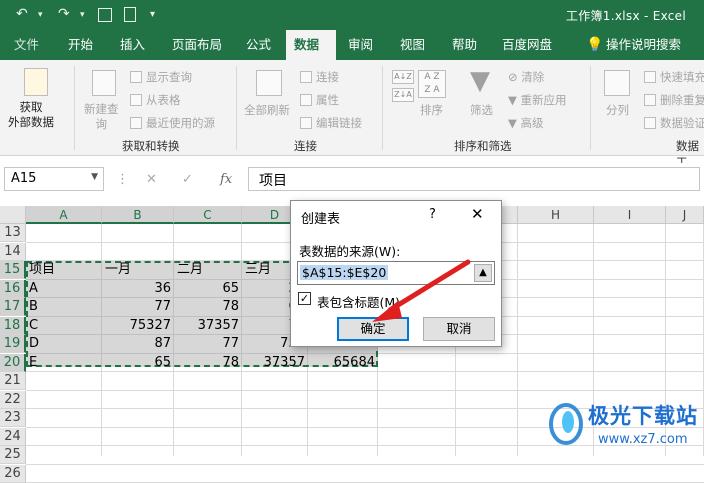  What do you see at coordinates (481, 110) in the screenshot?
I see `filter-button: 筛选` at bounding box center [481, 110].